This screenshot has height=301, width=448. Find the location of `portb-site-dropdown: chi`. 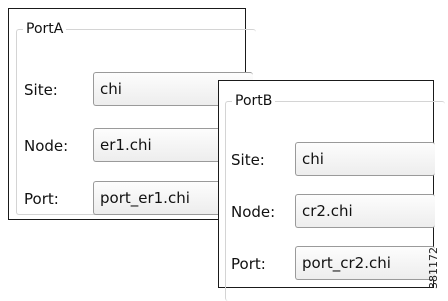

portb-site-dropdown: chi is located at coordinates (365, 159).